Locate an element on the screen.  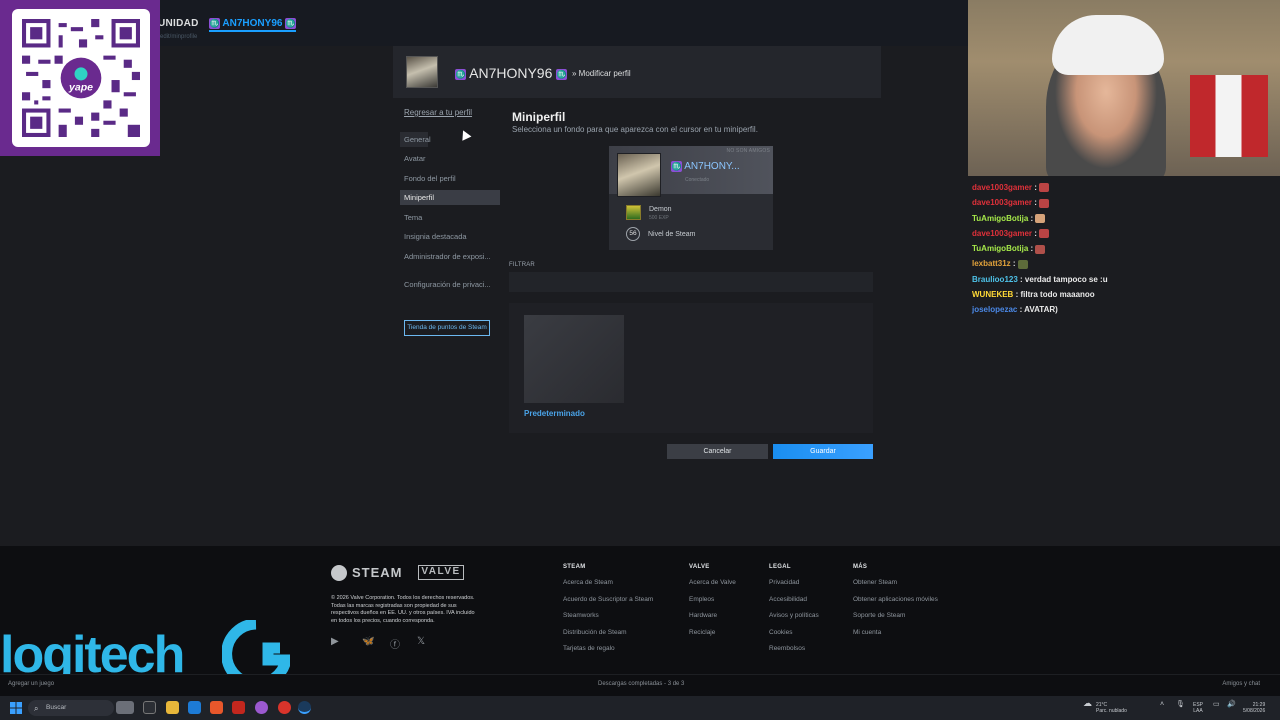
chat-username: dave1003gamer is located at coordinates (1002, 233).